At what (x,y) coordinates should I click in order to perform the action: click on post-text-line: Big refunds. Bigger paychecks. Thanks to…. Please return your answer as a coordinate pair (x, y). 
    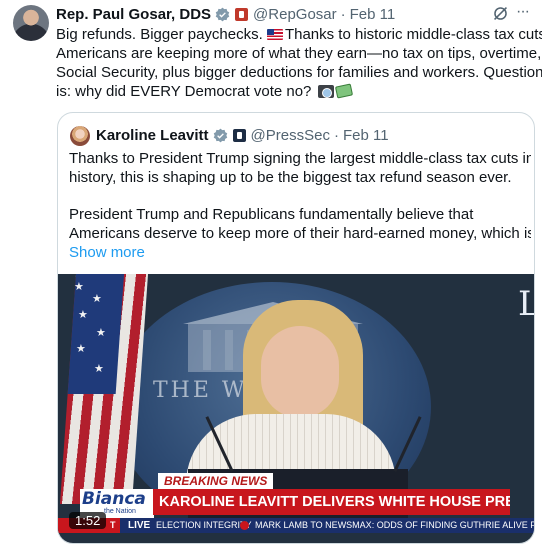
    Looking at the image, I should click on (299, 34).